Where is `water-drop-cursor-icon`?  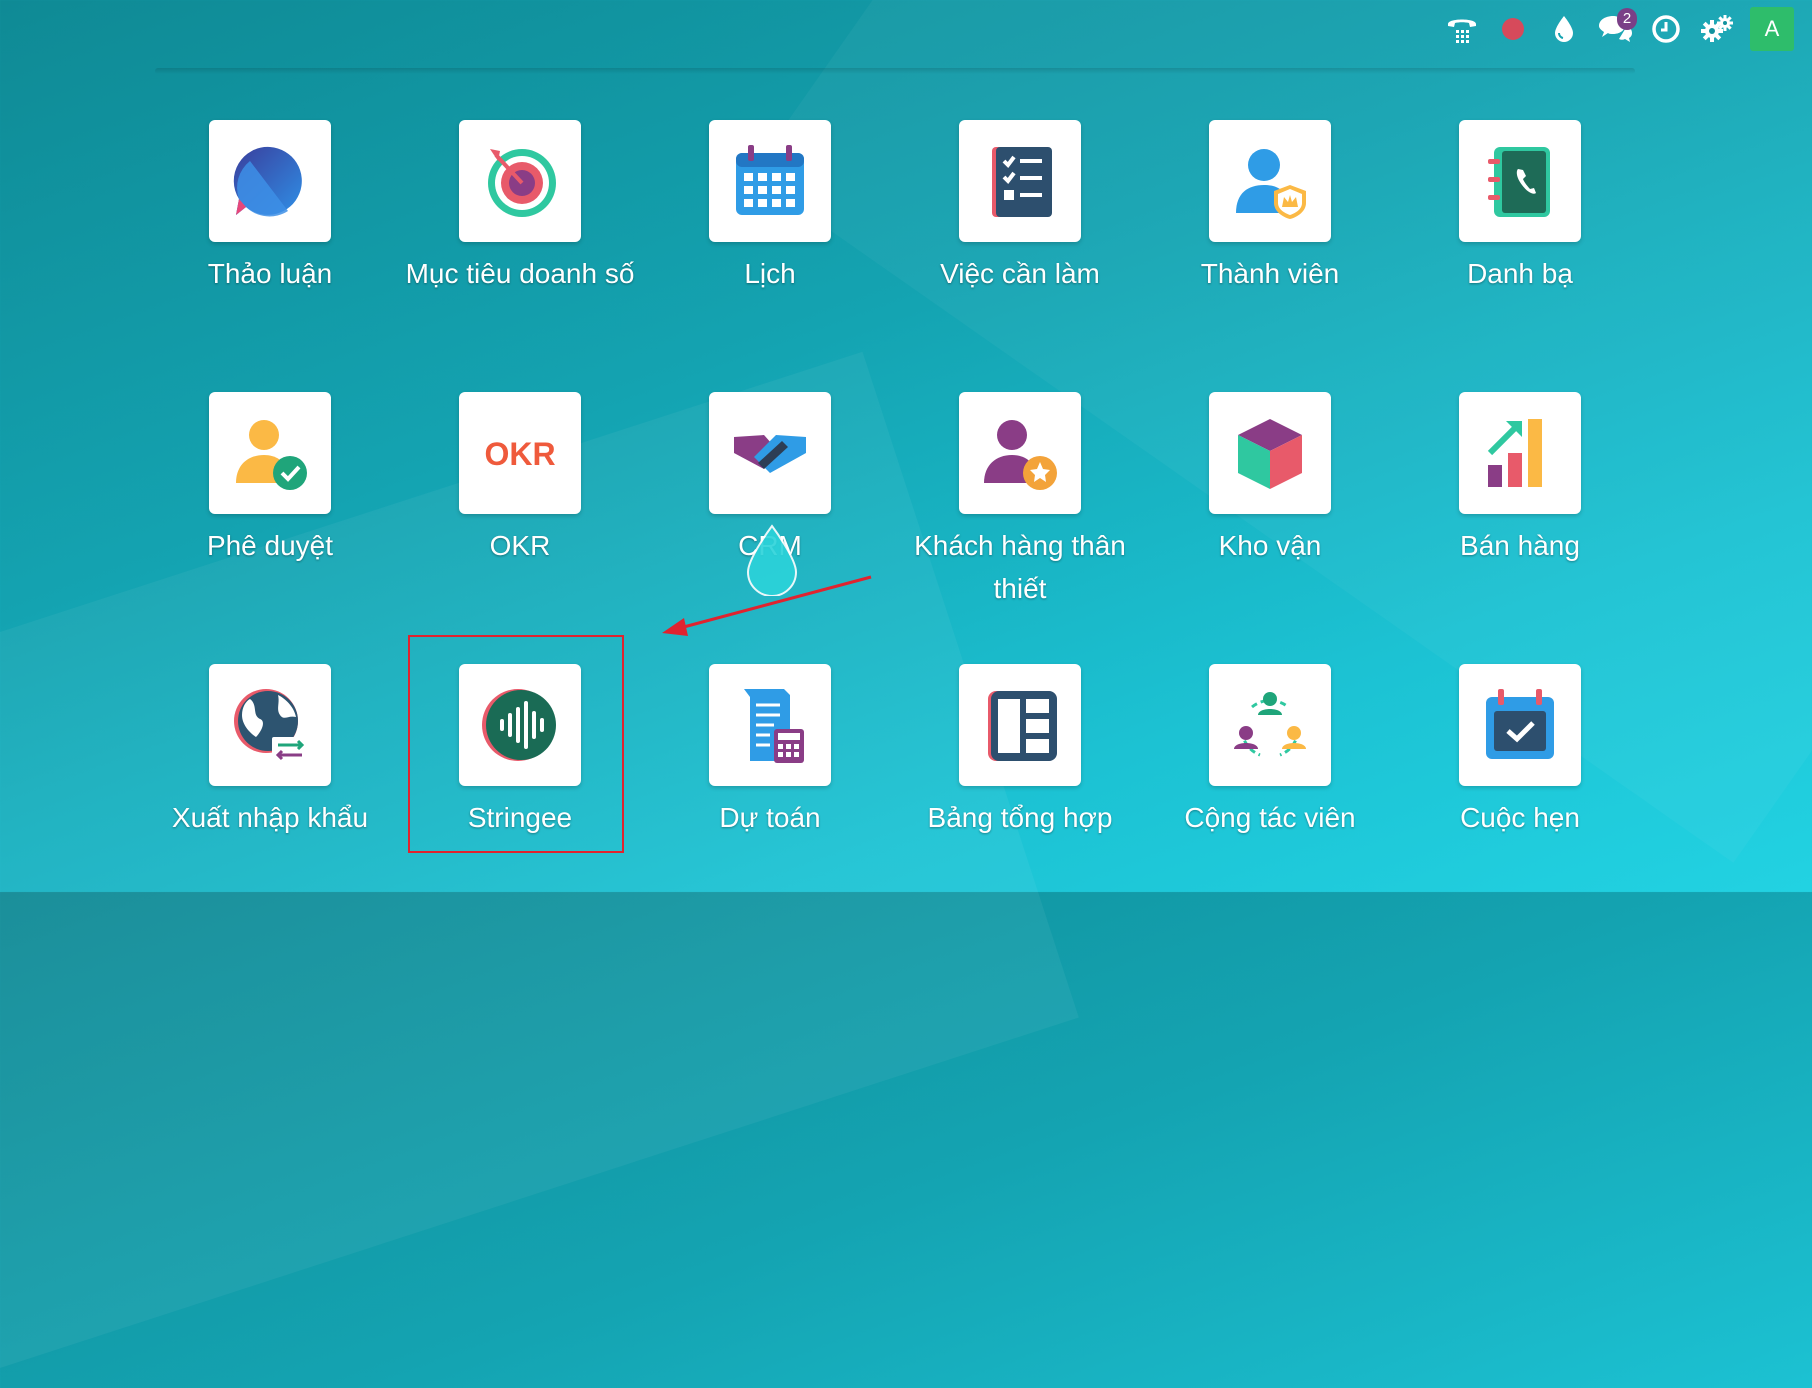 water-drop-cursor-icon is located at coordinates (772, 560).